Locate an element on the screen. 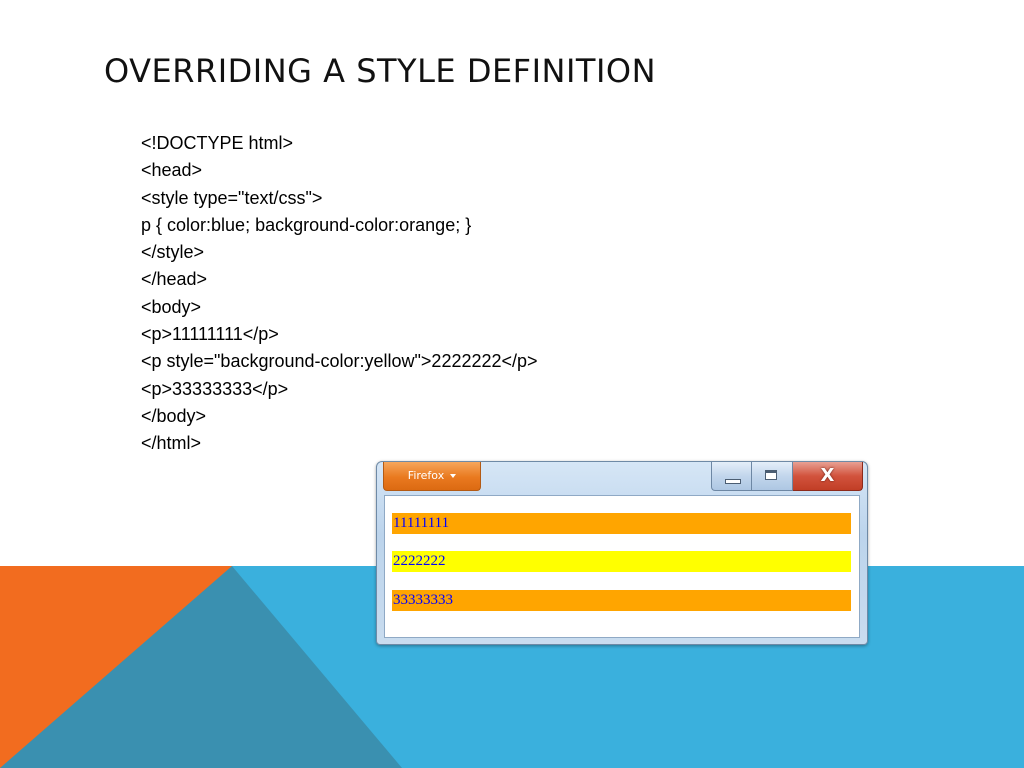 This screenshot has width=1024, height=768. slide-title: OVERRIDING A STYLE DEFINITION is located at coordinates (380, 71).